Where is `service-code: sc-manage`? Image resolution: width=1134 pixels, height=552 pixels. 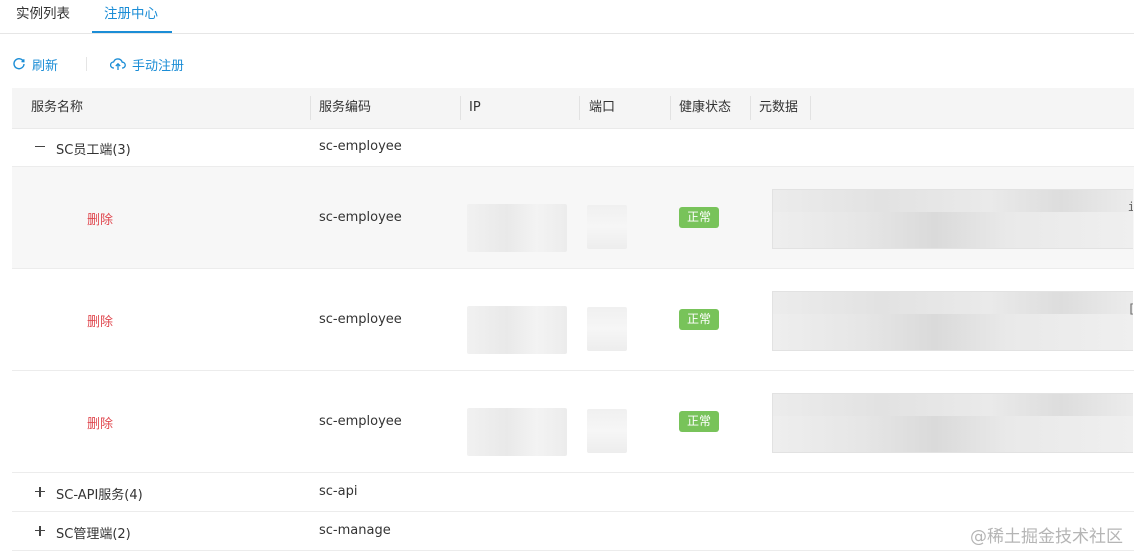
service-code: sc-manage is located at coordinates (355, 530).